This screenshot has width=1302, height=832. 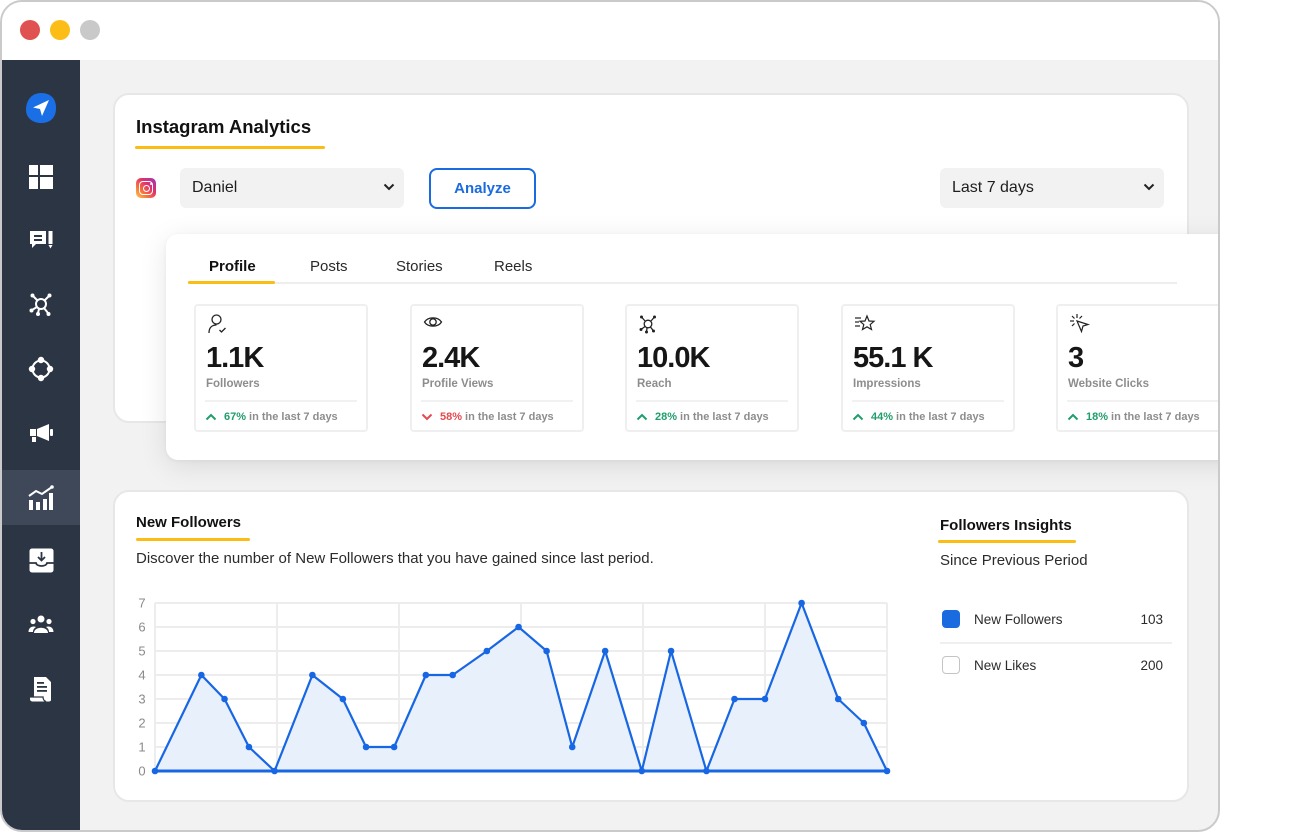 I want to click on minimize-window-button, so click(x=60, y=30).